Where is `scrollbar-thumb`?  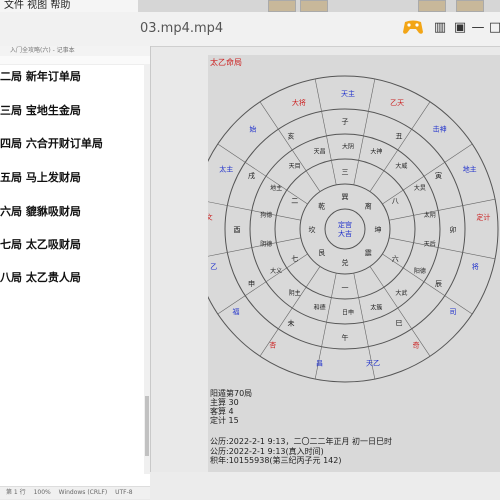
scrollbar-thumb is located at coordinates (147, 426).